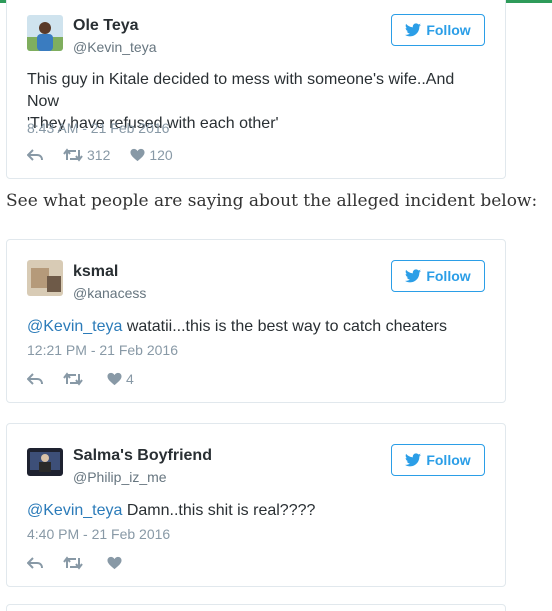  I want to click on tweet-timestamp: 4:40 PM - 21 Feb 2016, so click(98, 534).